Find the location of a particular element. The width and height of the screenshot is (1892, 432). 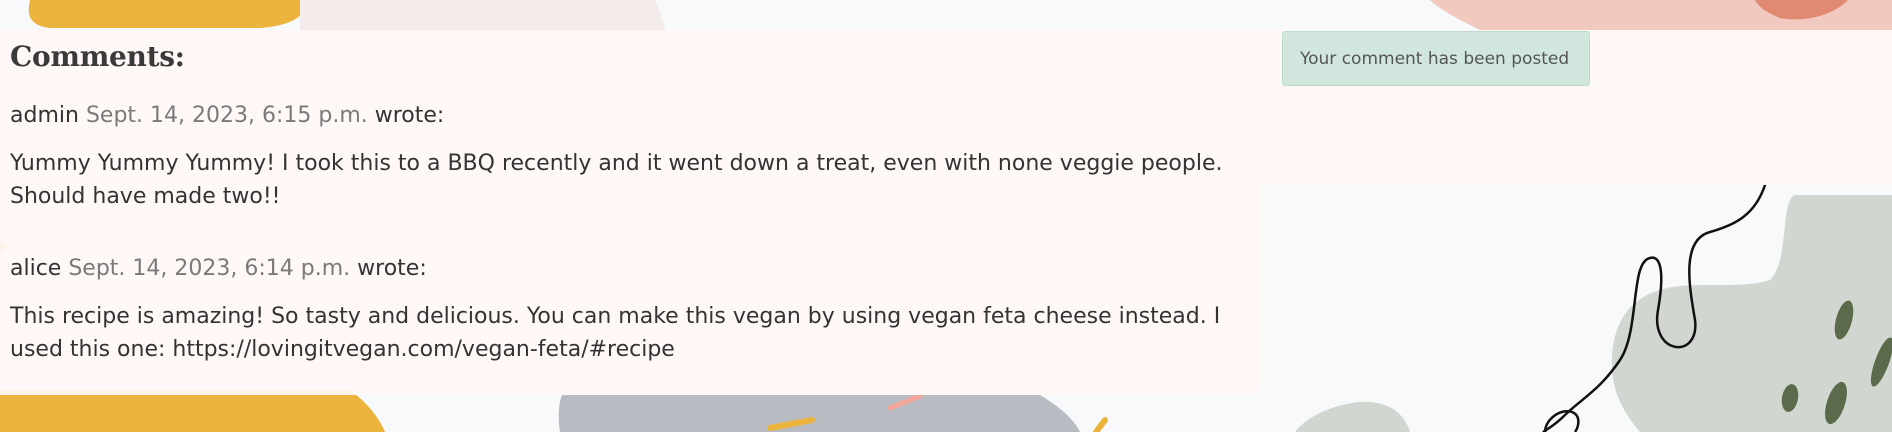

success-alert: Your comment has been posted is located at coordinates (1436, 58).